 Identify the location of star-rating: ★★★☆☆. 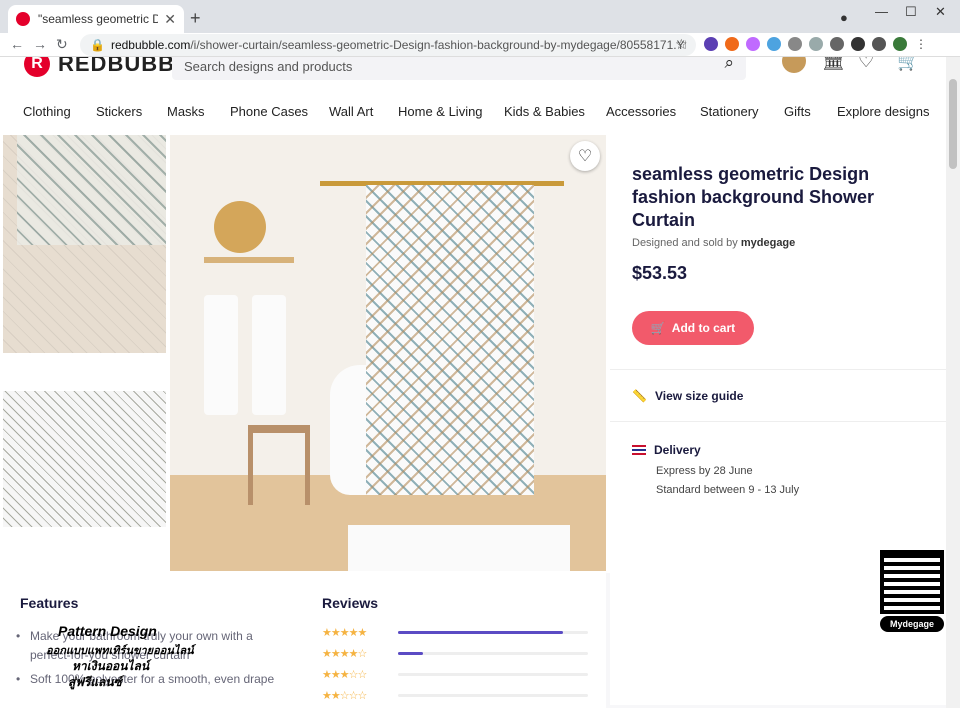
(344, 674).